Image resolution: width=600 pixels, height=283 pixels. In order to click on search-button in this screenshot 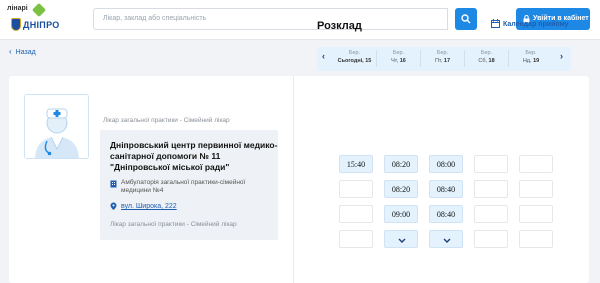, I will do `click(466, 19)`.